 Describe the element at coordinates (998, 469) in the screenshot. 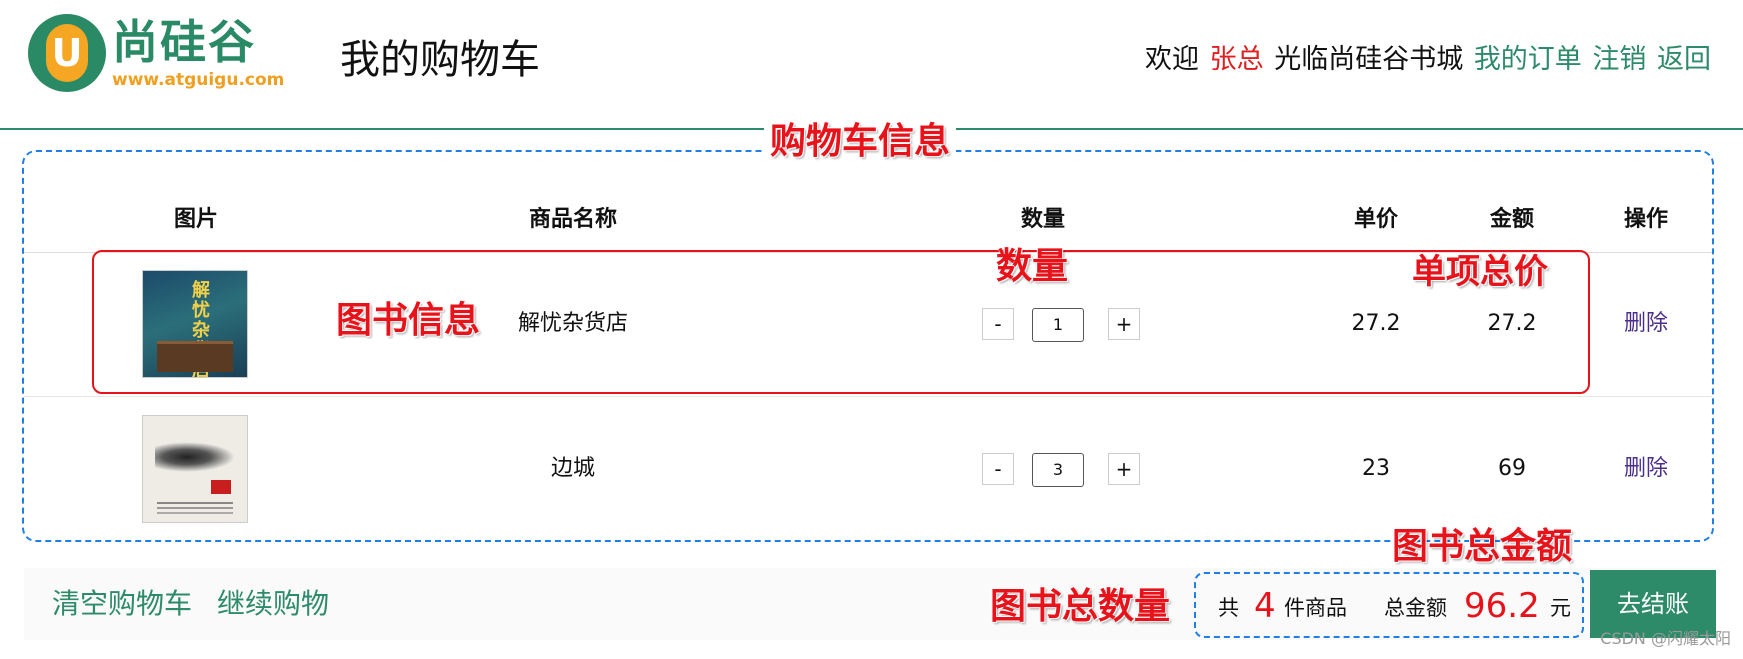

I see `decrease-quantity-button: -` at that location.